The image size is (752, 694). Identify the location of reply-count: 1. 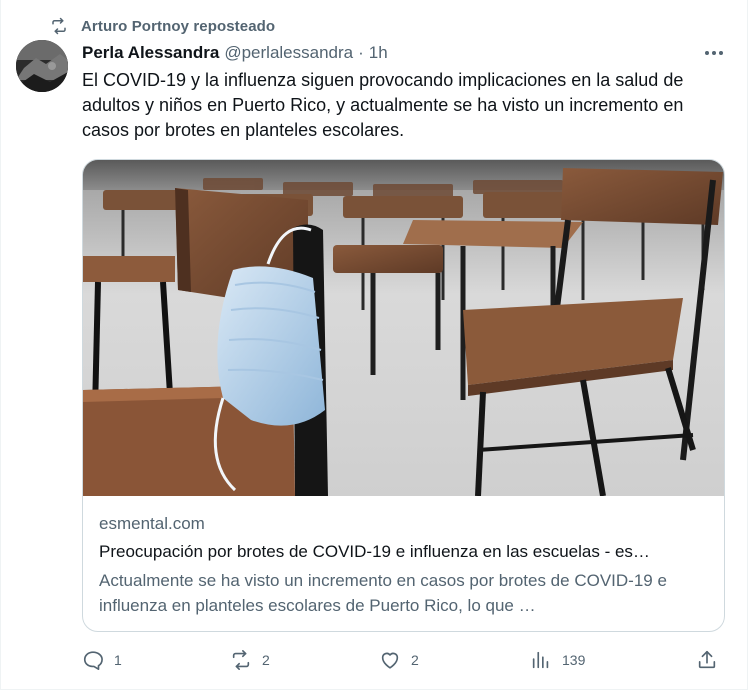
(118, 660).